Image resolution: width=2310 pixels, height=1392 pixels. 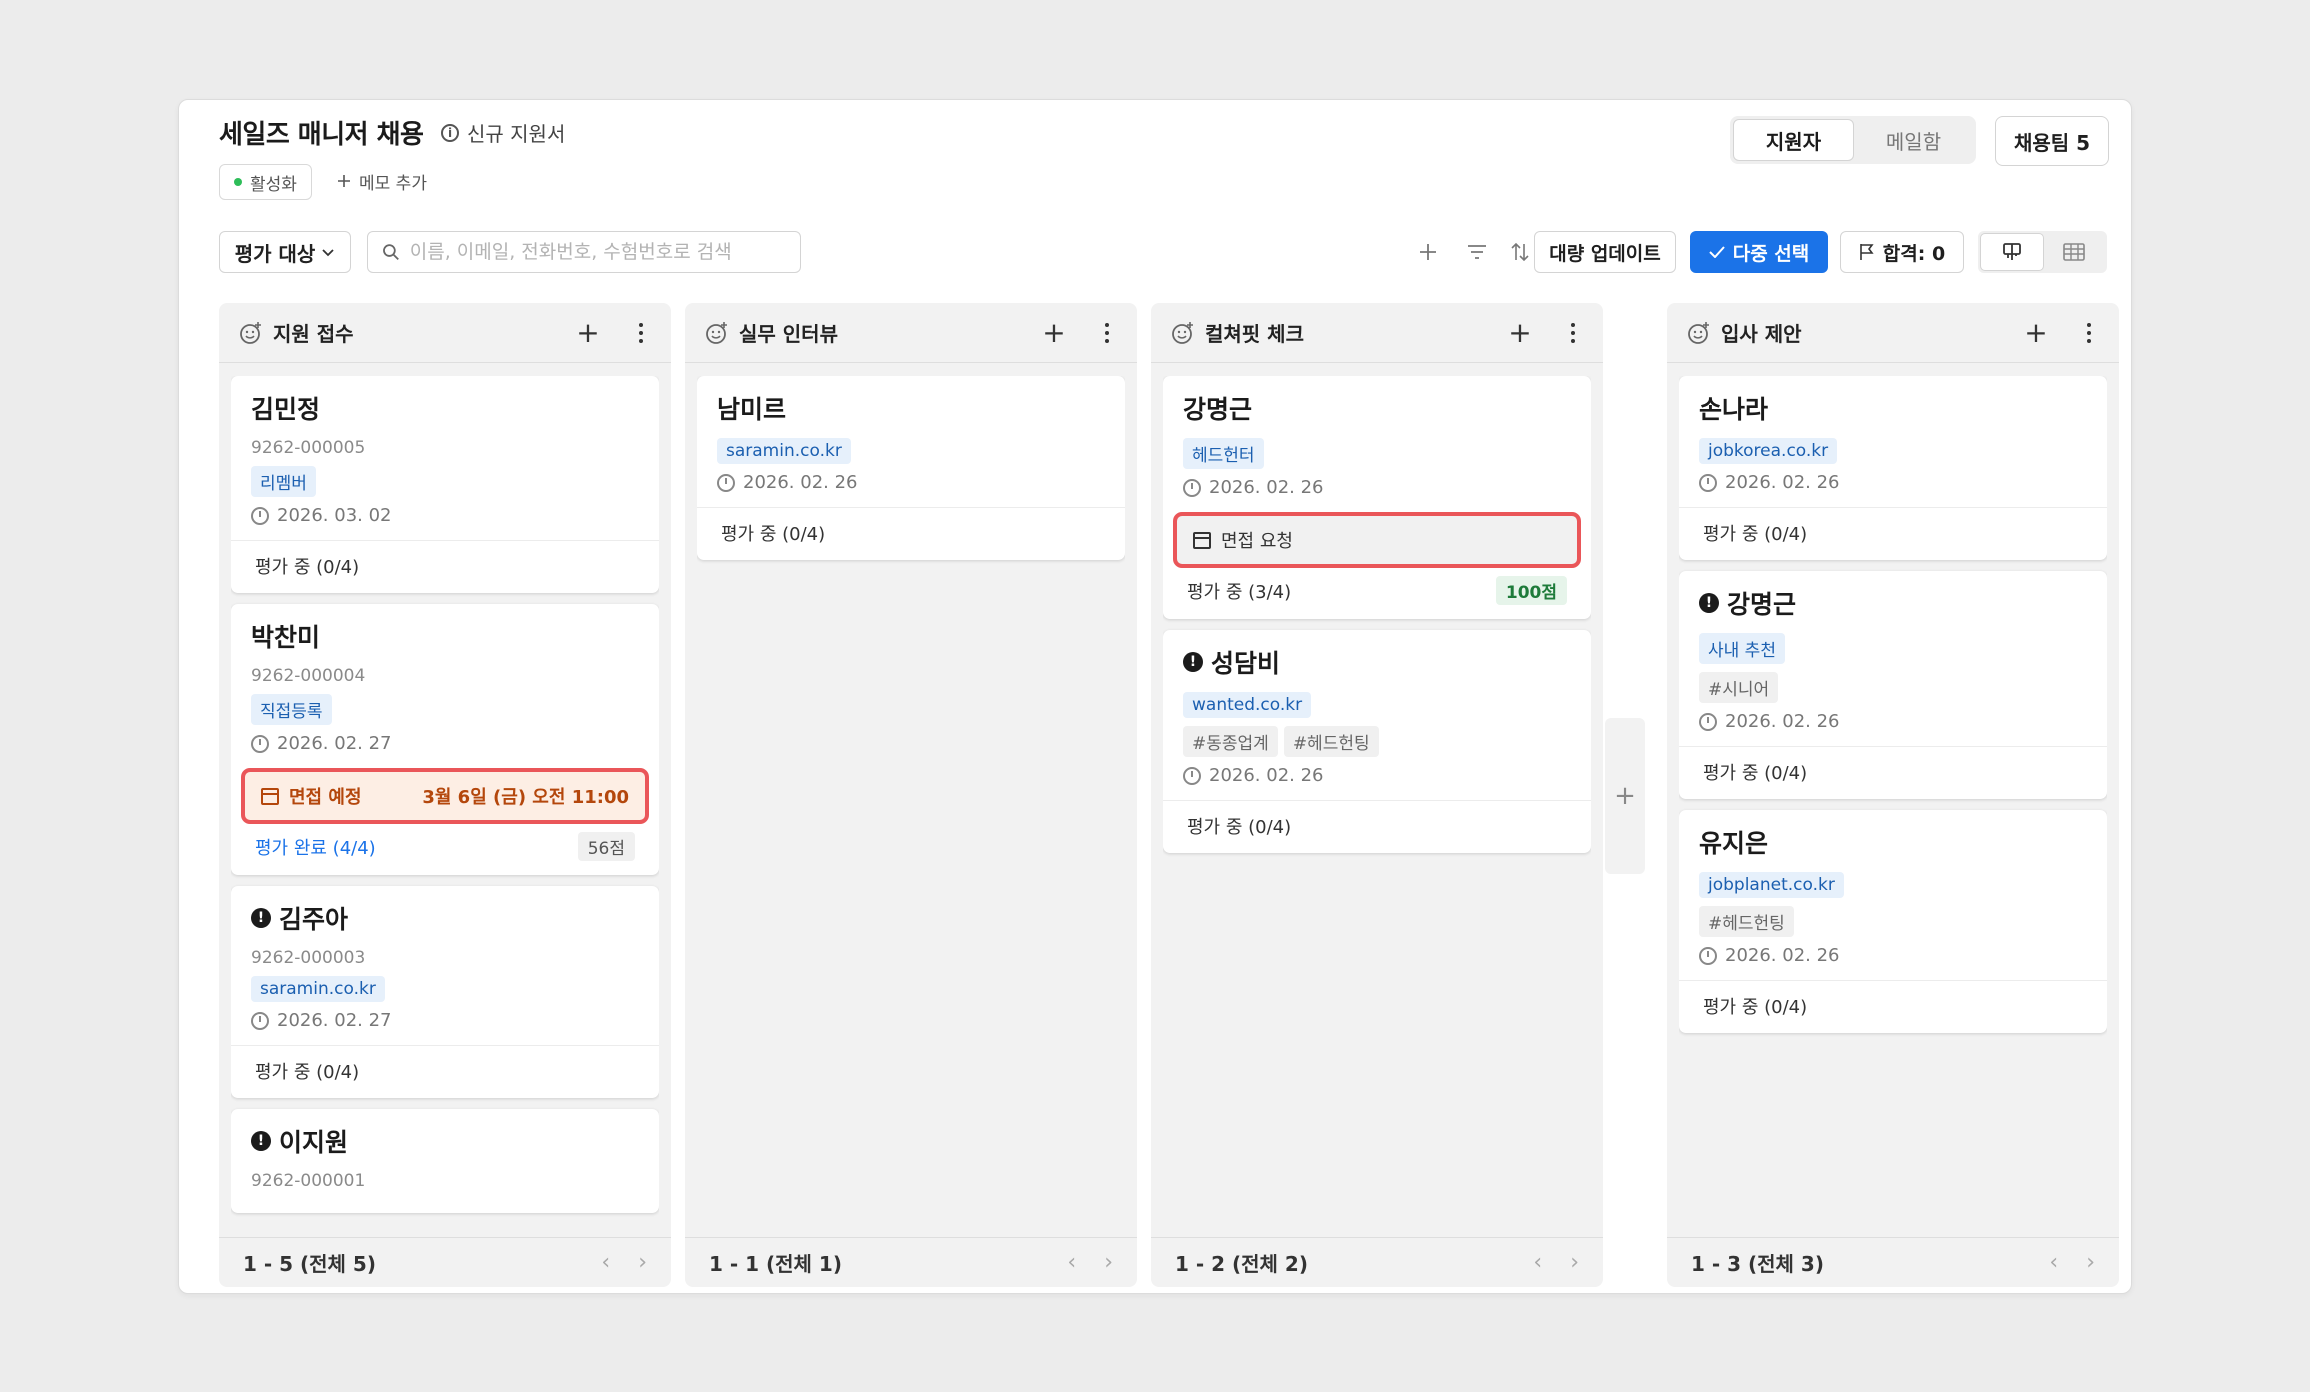 What do you see at coordinates (2075, 252) in the screenshot?
I see `table-view-button` at bounding box center [2075, 252].